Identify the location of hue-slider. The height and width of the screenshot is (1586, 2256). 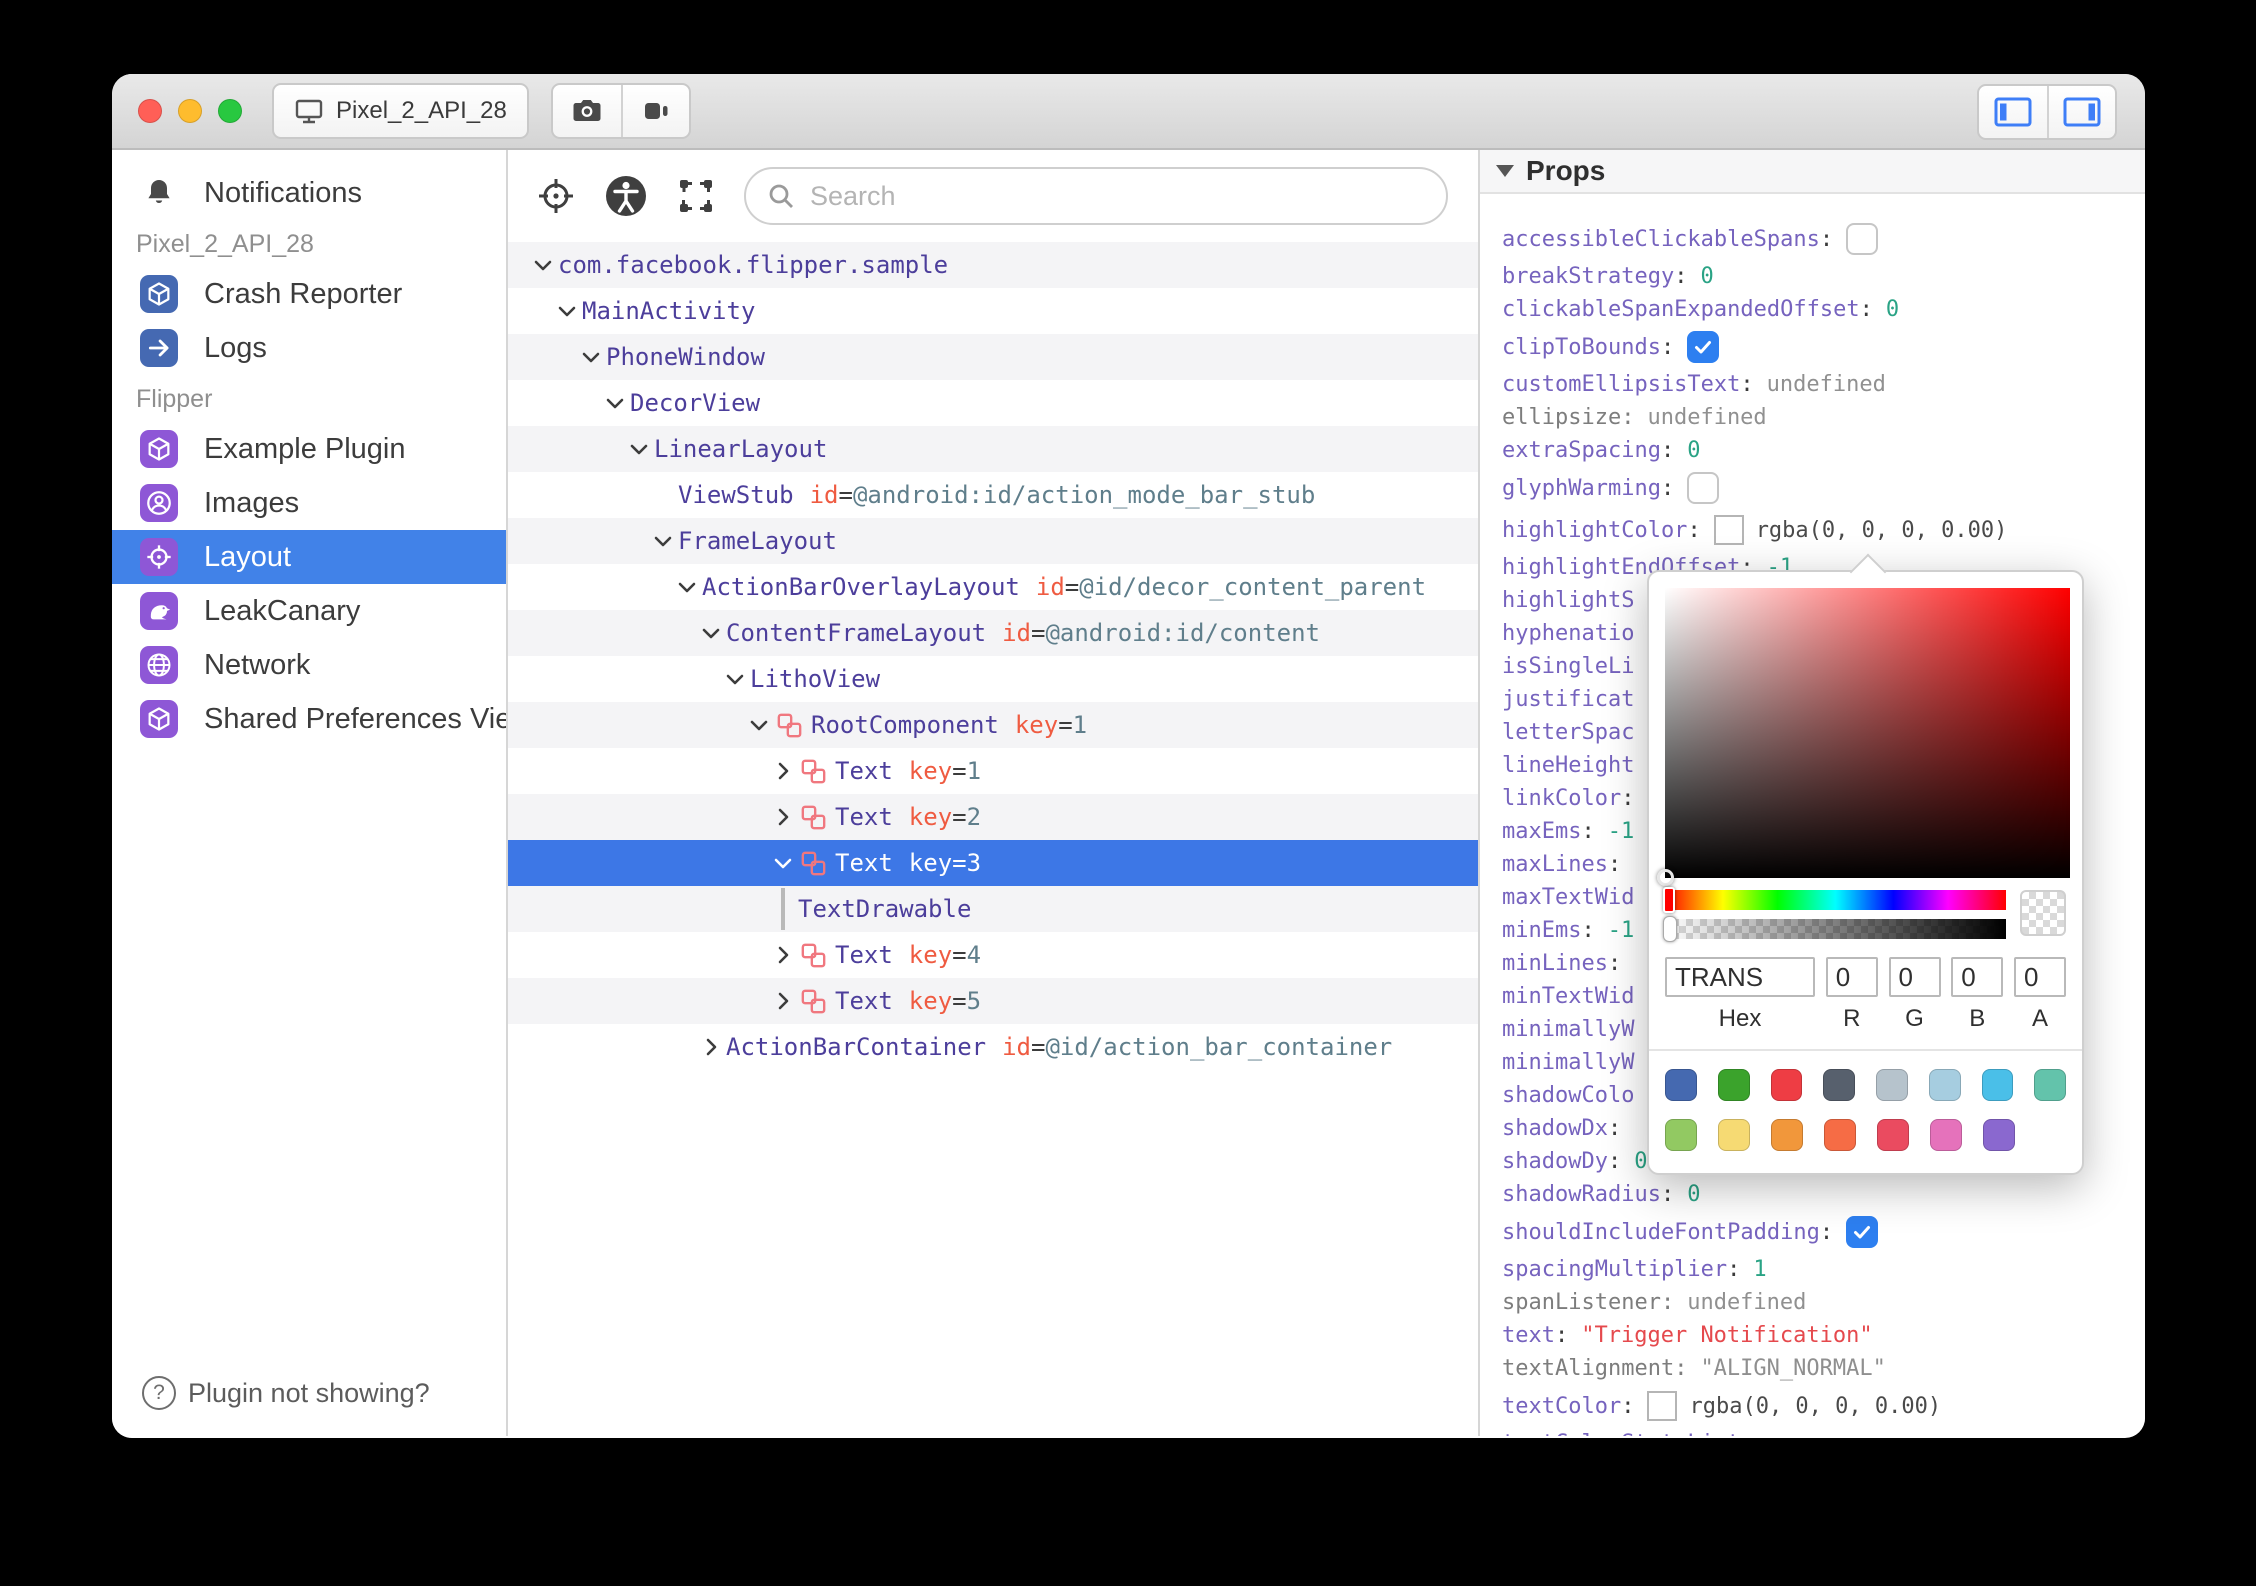
(1834, 900).